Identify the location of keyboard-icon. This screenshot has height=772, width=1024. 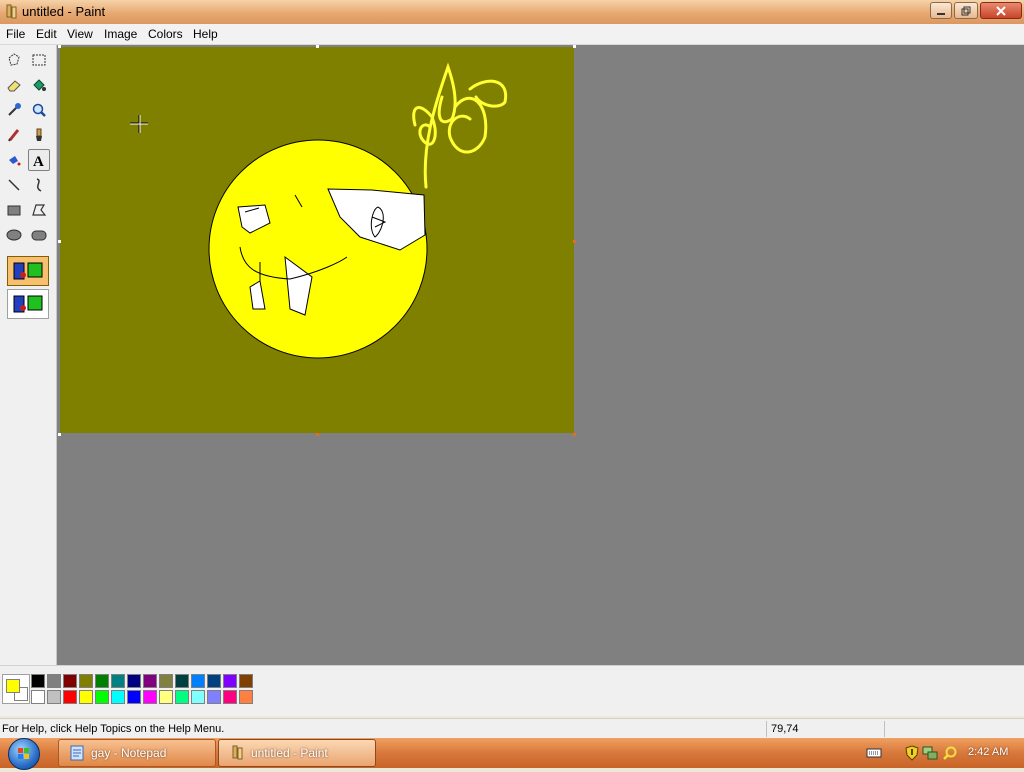
(874, 753).